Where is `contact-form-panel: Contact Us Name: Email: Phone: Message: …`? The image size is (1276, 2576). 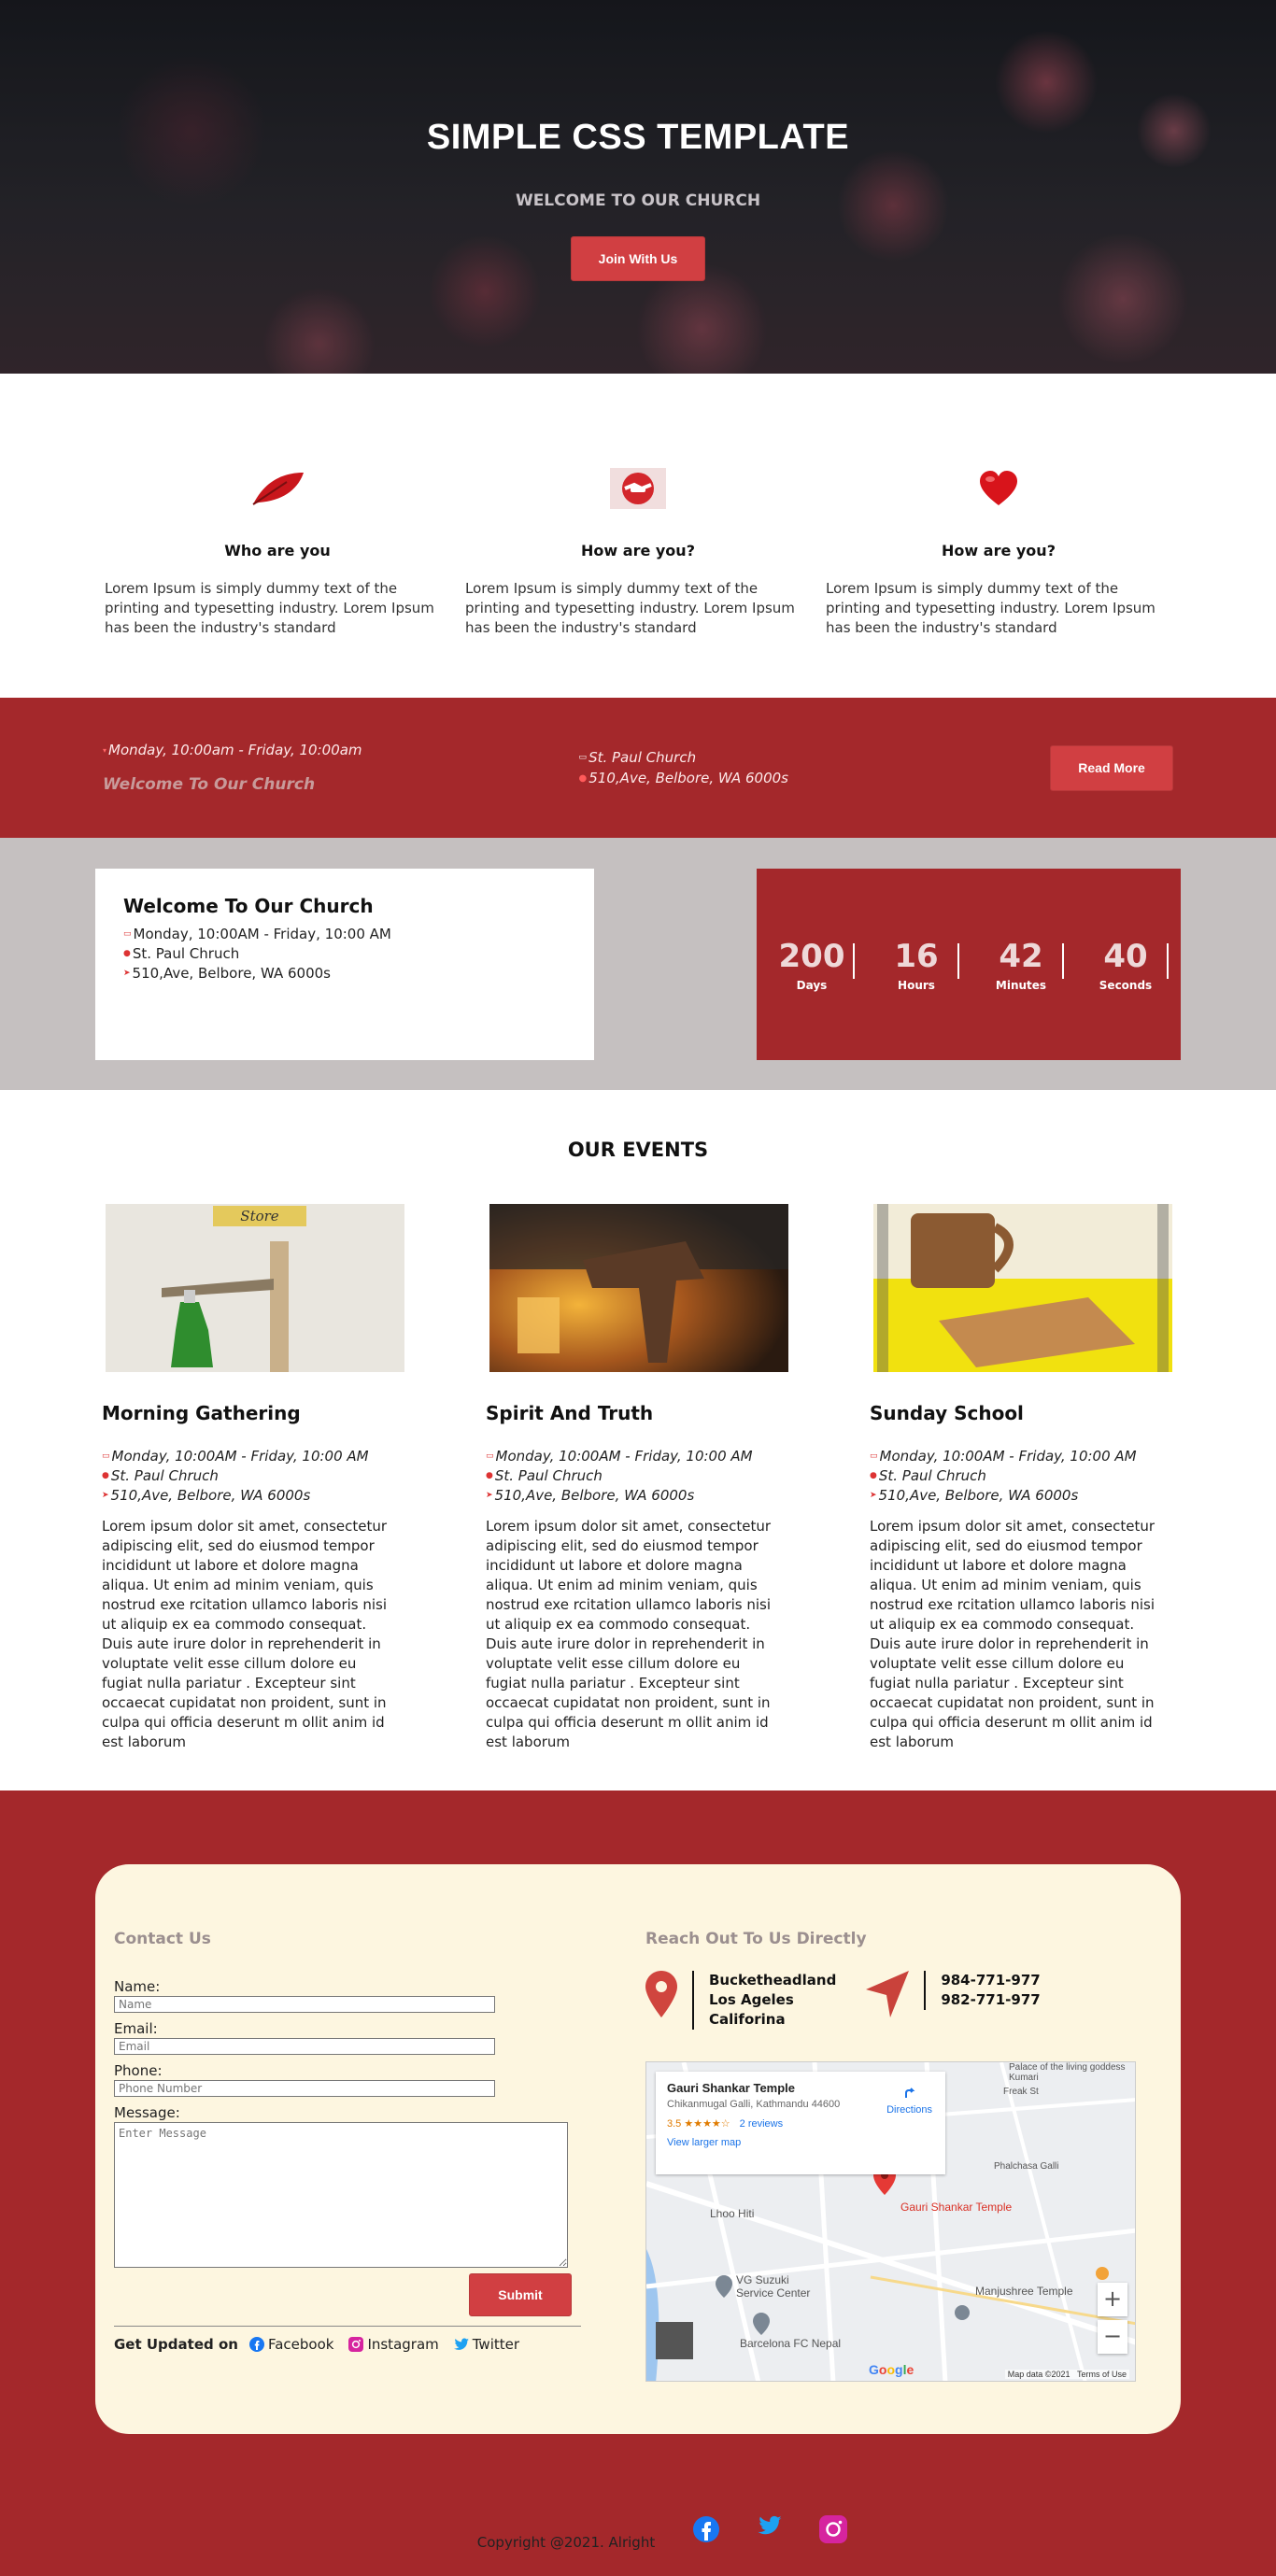 contact-form-panel: Contact Us Name: Email: Phone: Message: … is located at coordinates (348, 2182).